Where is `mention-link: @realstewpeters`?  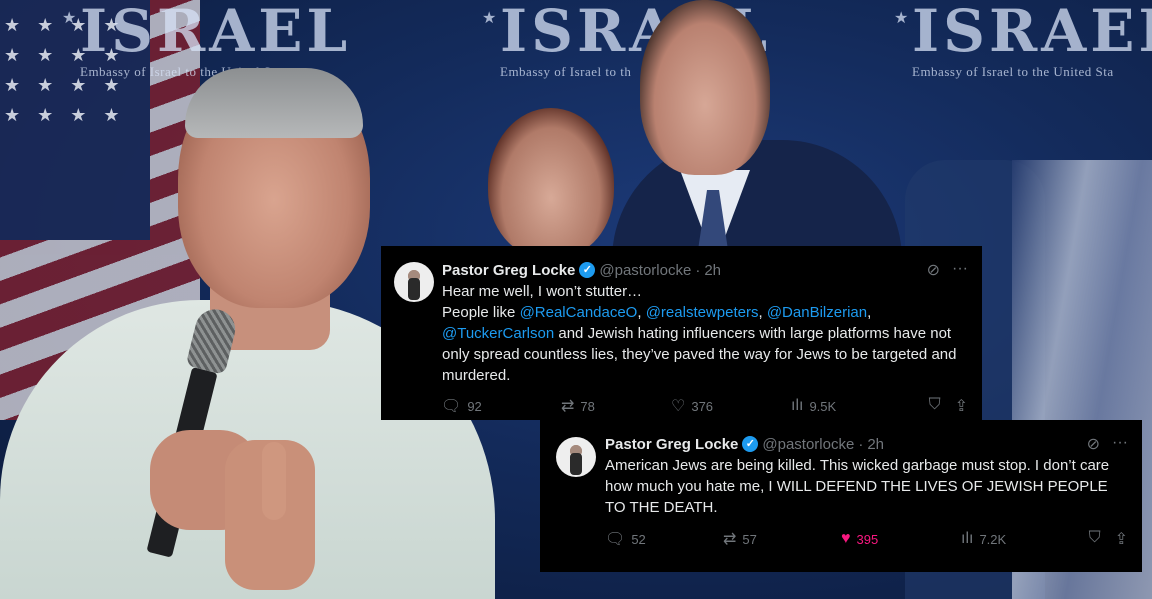 mention-link: @realstewpeters is located at coordinates (702, 312).